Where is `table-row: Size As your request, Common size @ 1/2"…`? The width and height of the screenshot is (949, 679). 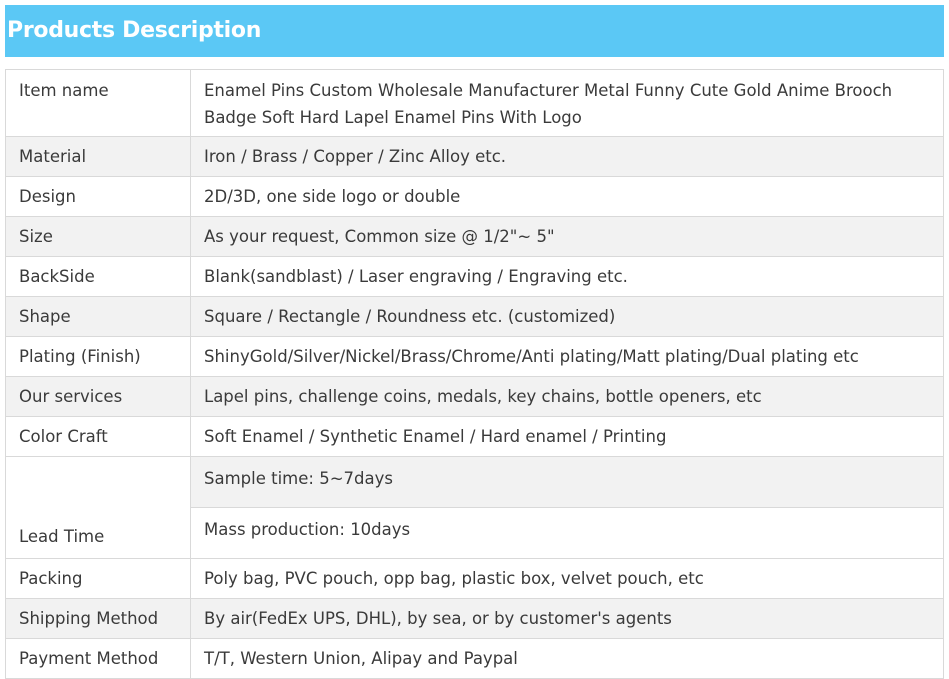
table-row: Size As your request, Common size @ 1/2"… is located at coordinates (474, 236).